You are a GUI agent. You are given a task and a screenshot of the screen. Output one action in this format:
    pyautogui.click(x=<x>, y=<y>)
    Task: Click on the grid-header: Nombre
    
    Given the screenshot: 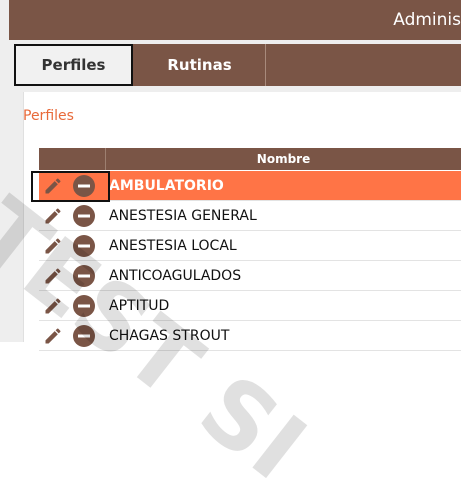 What is the action you would take?
    pyautogui.click(x=250, y=159)
    